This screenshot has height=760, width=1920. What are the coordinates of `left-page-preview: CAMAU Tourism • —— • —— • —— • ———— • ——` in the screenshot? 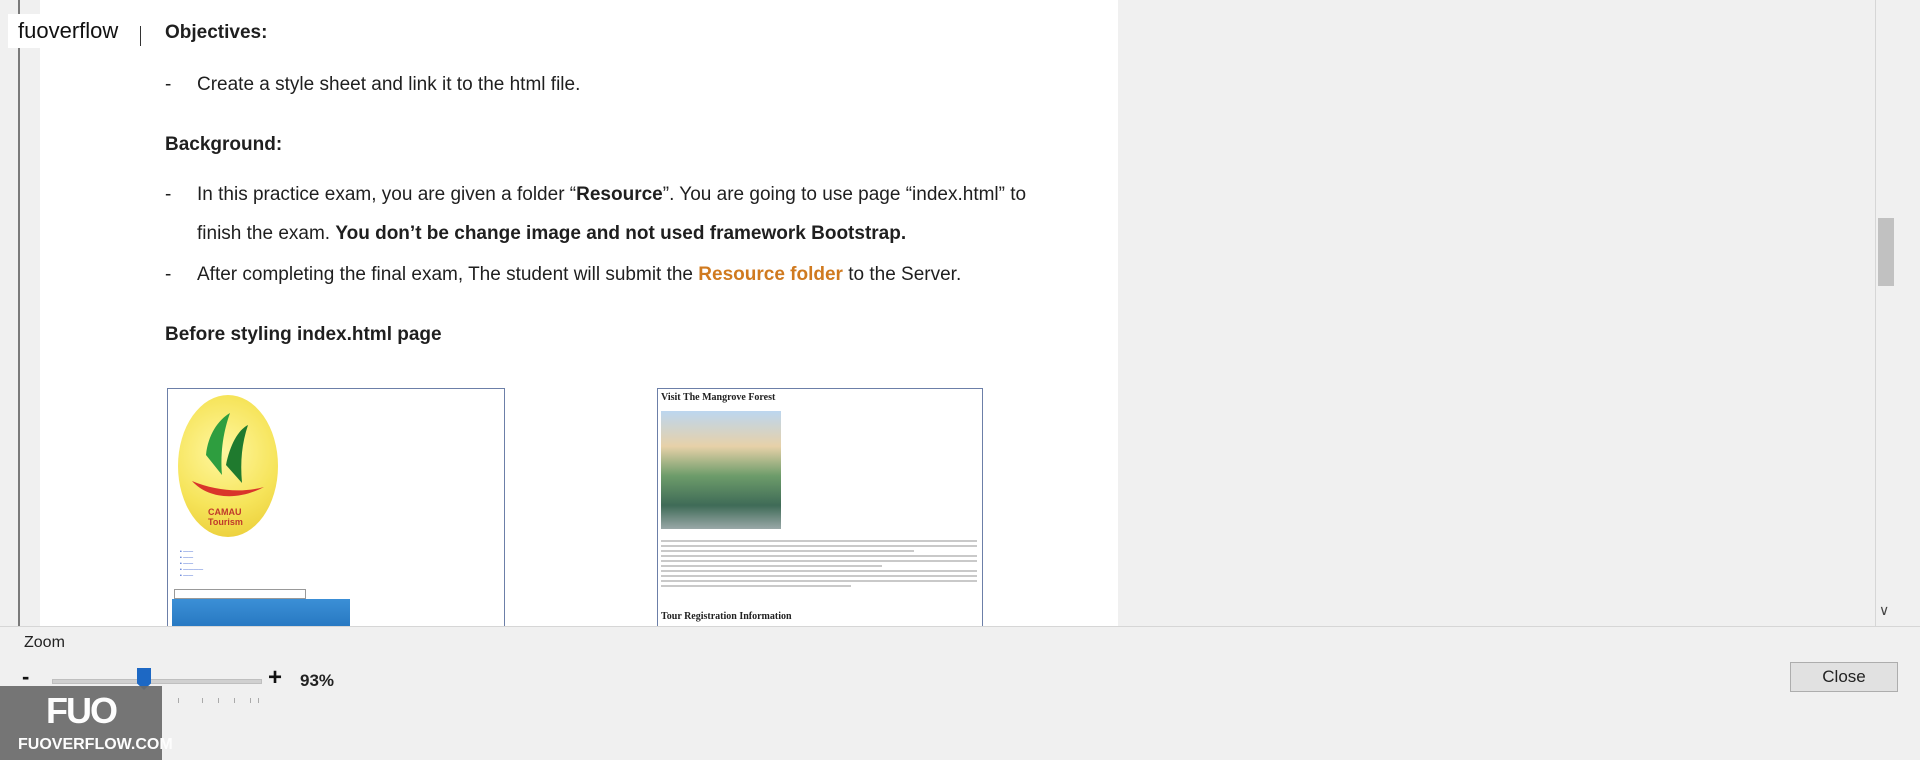 It's located at (336, 507).